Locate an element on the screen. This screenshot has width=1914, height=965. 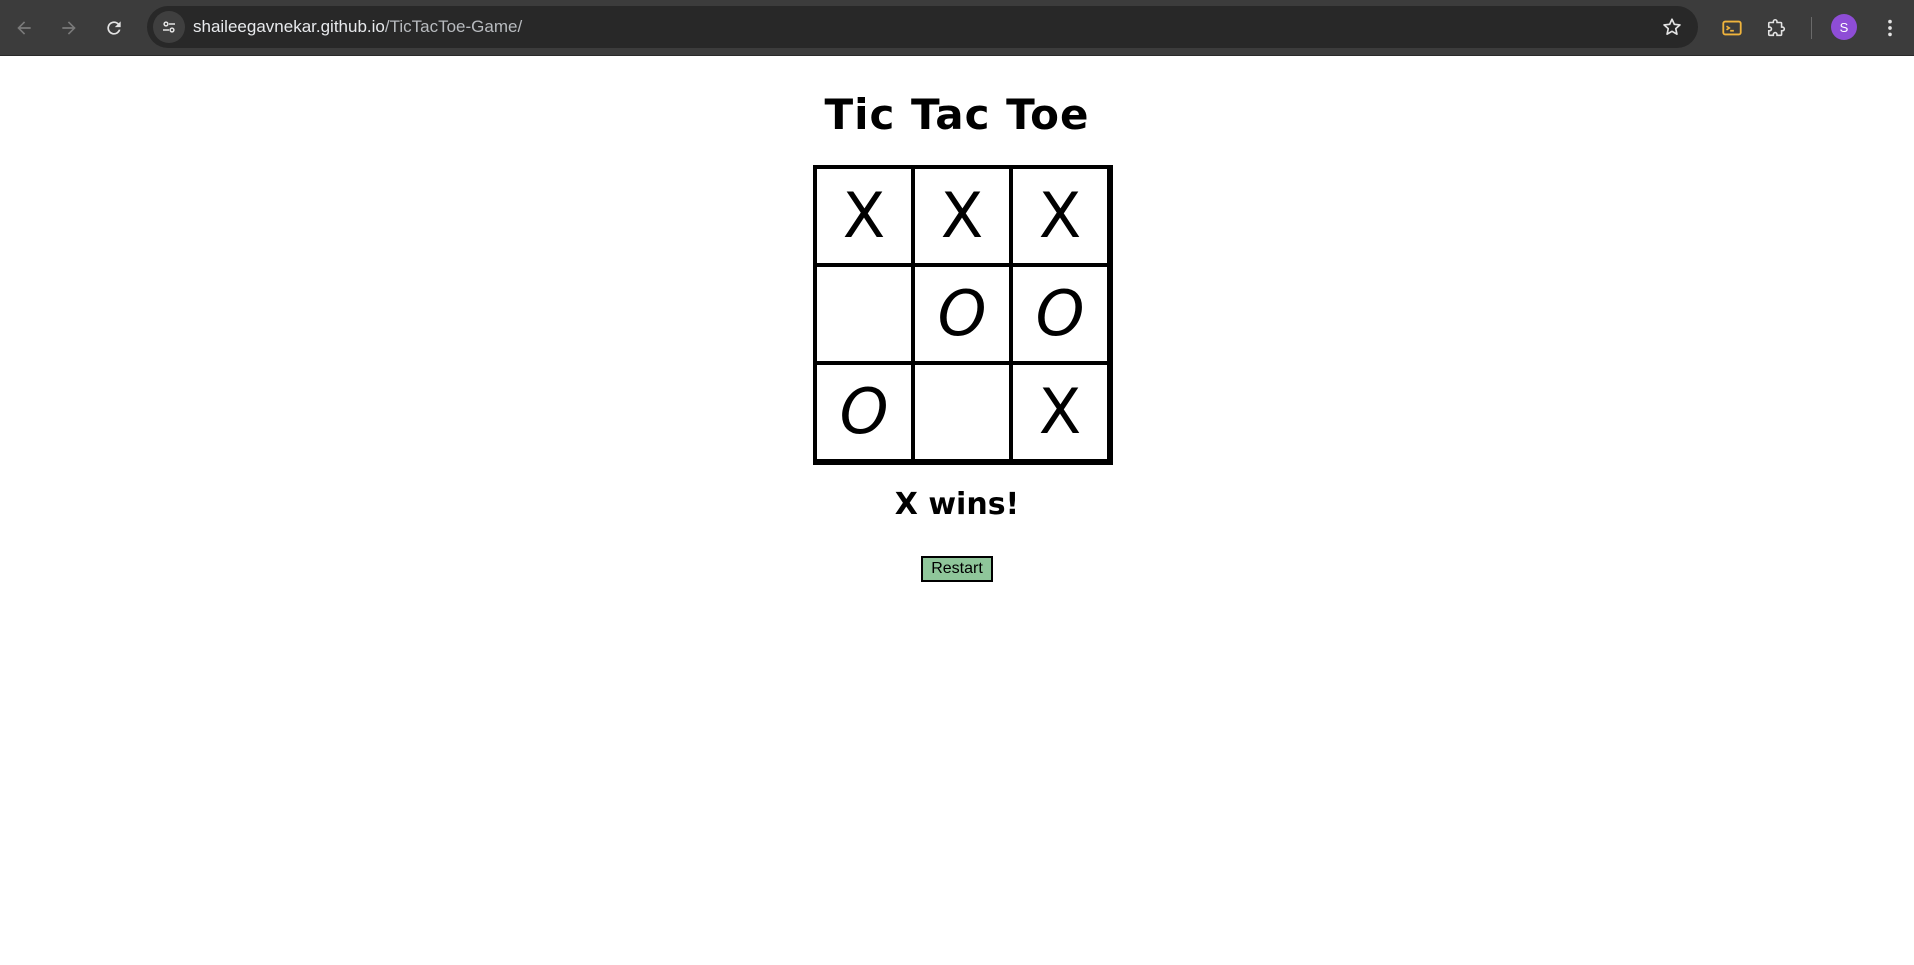
back-button is located at coordinates (24, 28).